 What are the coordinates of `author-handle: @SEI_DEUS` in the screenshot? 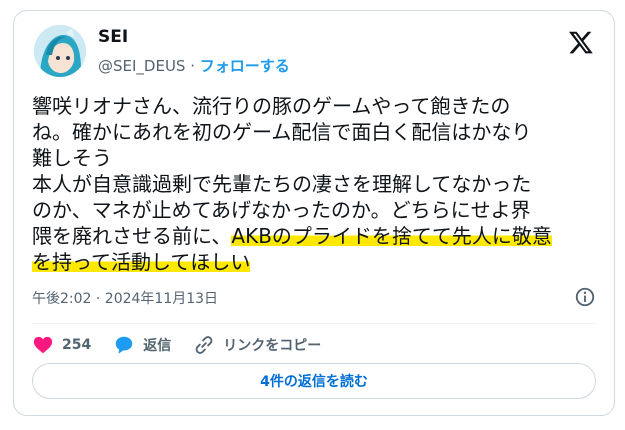 It's located at (141, 66).